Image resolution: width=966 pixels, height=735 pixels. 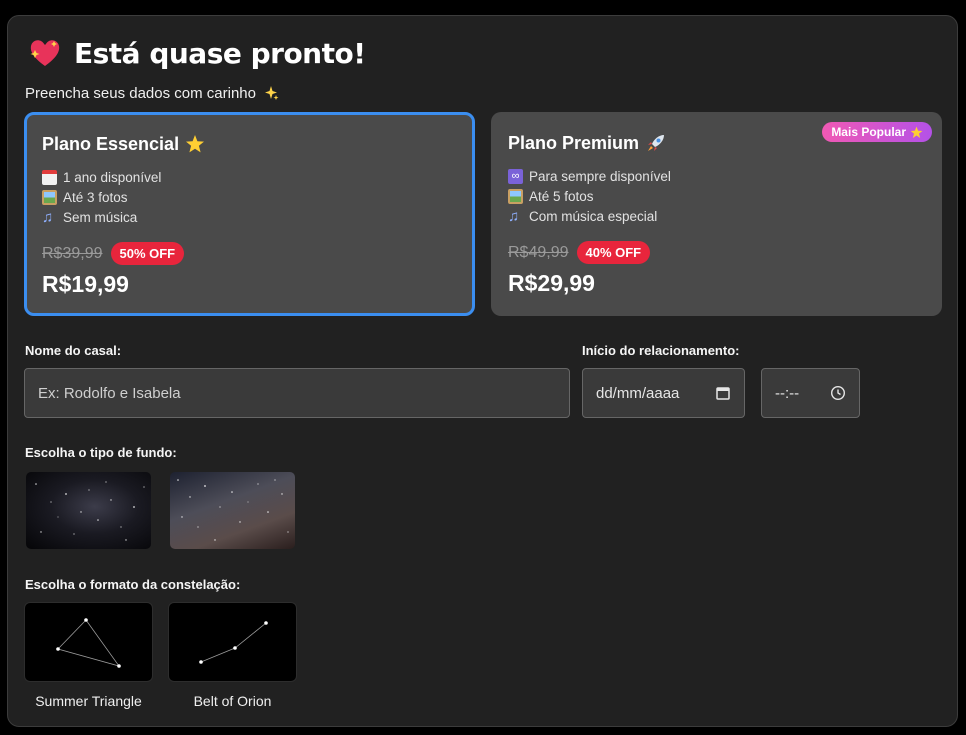 What do you see at coordinates (551, 283) in the screenshot?
I see `price: R$29,99` at bounding box center [551, 283].